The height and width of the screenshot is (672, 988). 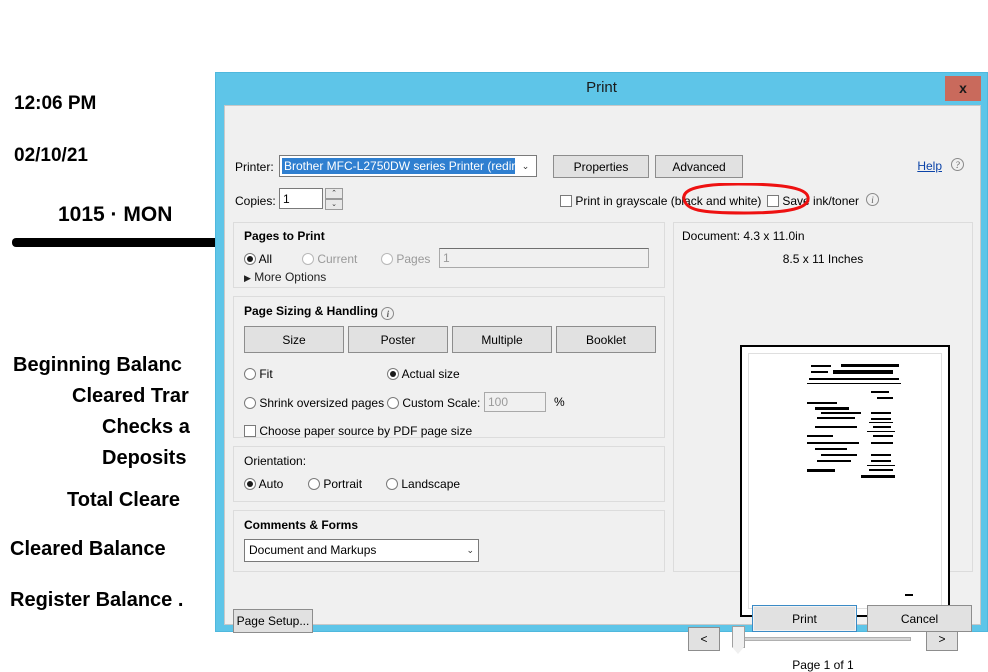 What do you see at coordinates (301, 198) in the screenshot?
I see `copies-input` at bounding box center [301, 198].